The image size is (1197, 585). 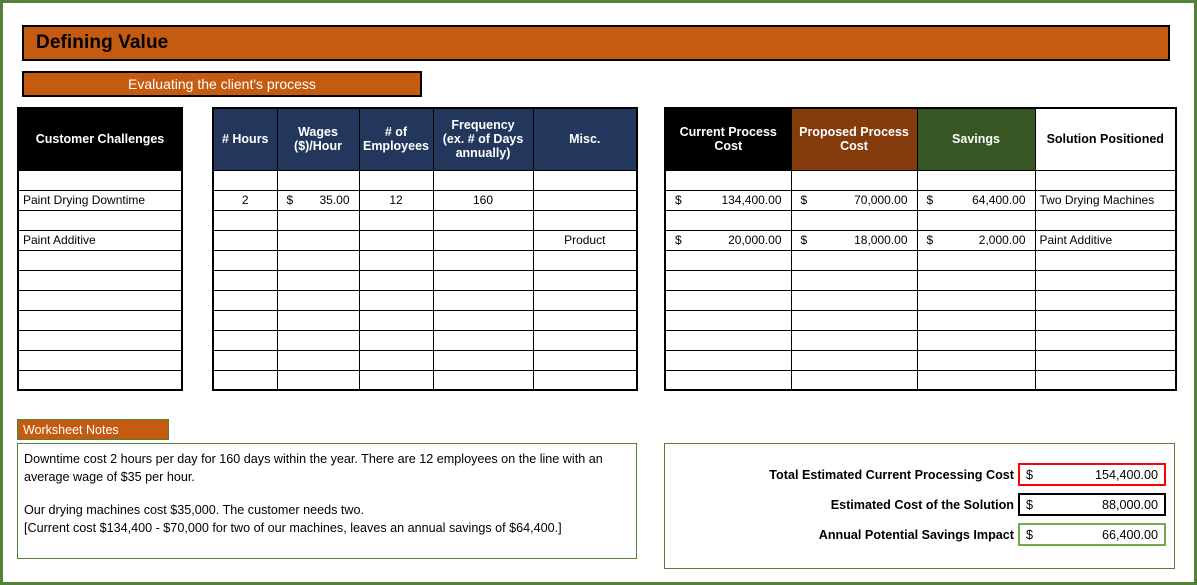 What do you see at coordinates (1092, 474) in the screenshot?
I see `summary-value-total-current: $ 154,400.00` at bounding box center [1092, 474].